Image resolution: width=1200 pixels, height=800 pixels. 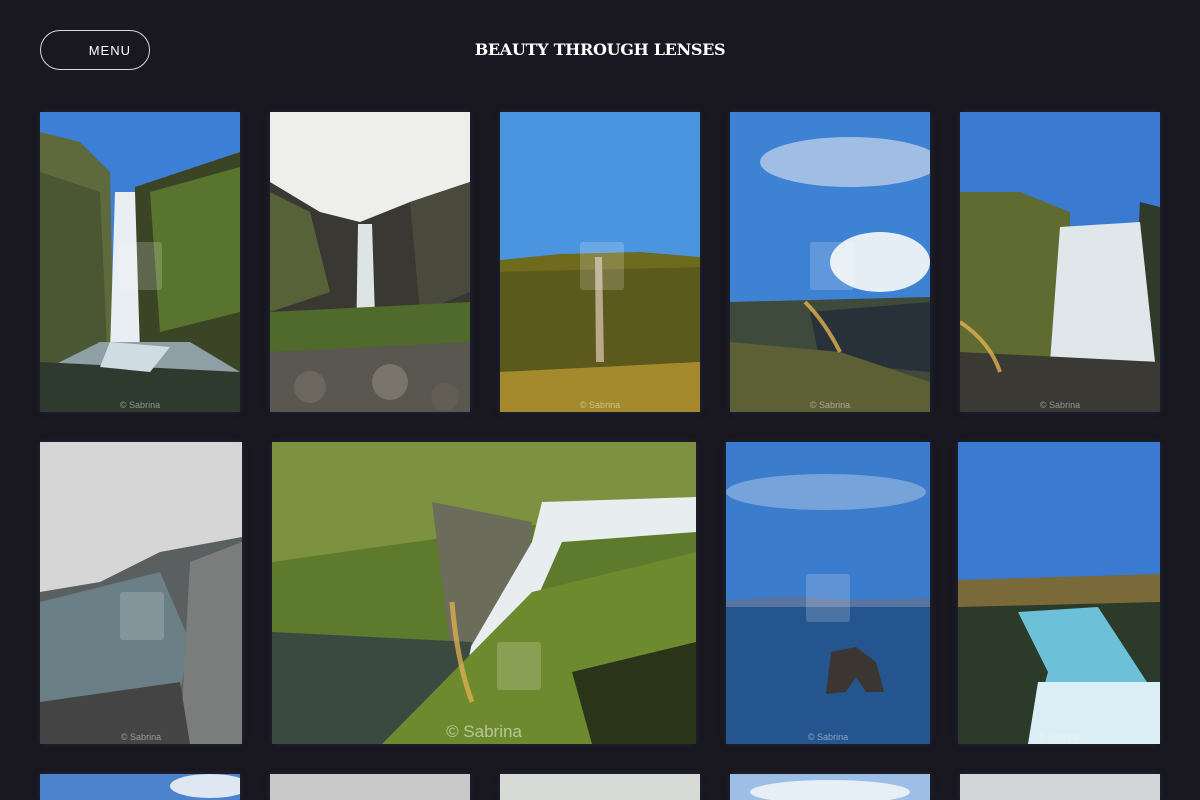 I want to click on photo-canyon-rainbow: © Sabrina, so click(x=830, y=262).